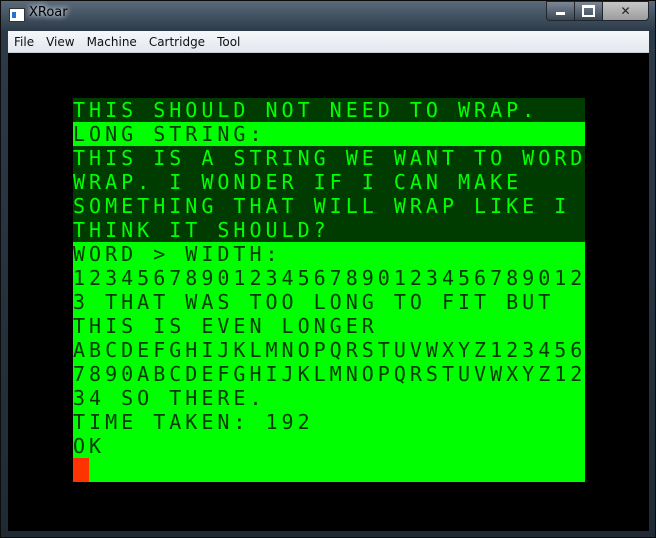 This screenshot has height=538, width=656. What do you see at coordinates (60, 40) in the screenshot?
I see `menu-view: View` at bounding box center [60, 40].